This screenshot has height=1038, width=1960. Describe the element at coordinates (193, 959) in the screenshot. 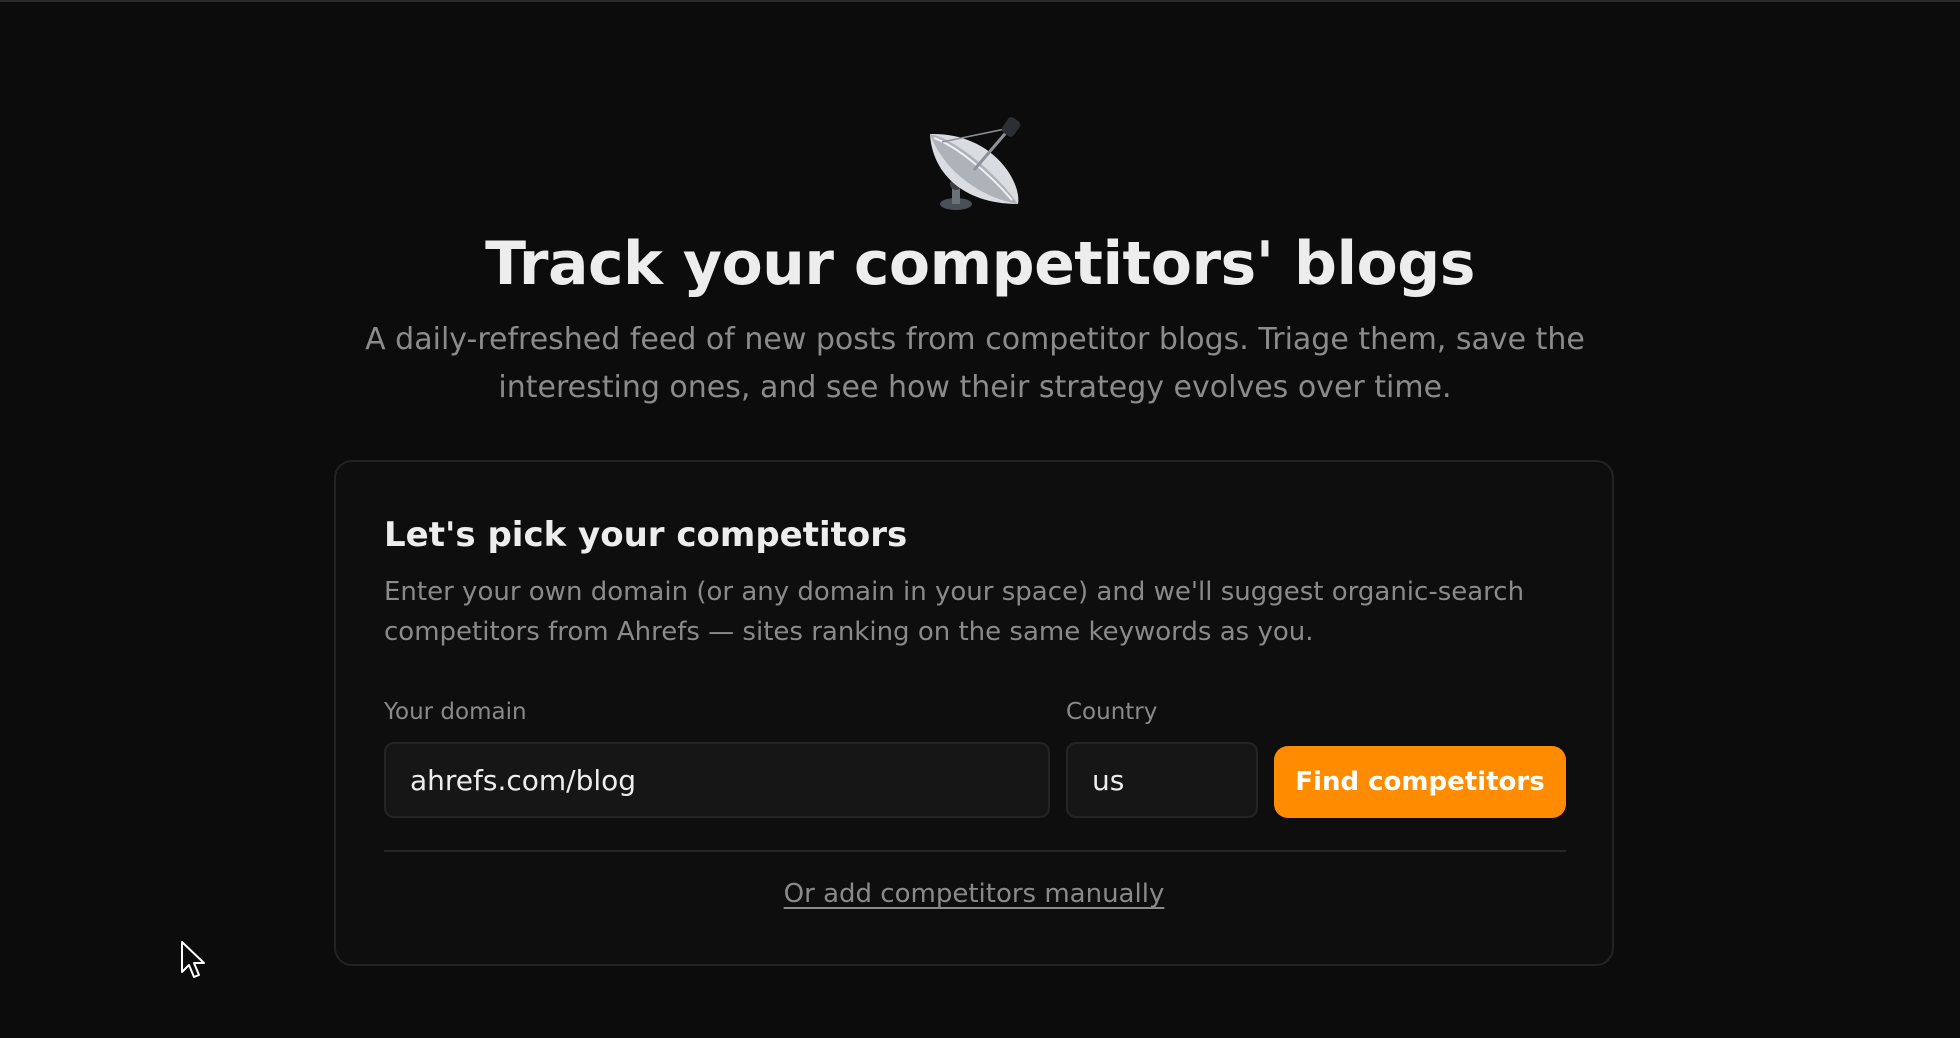

I see `mouse-cursor-icon` at that location.